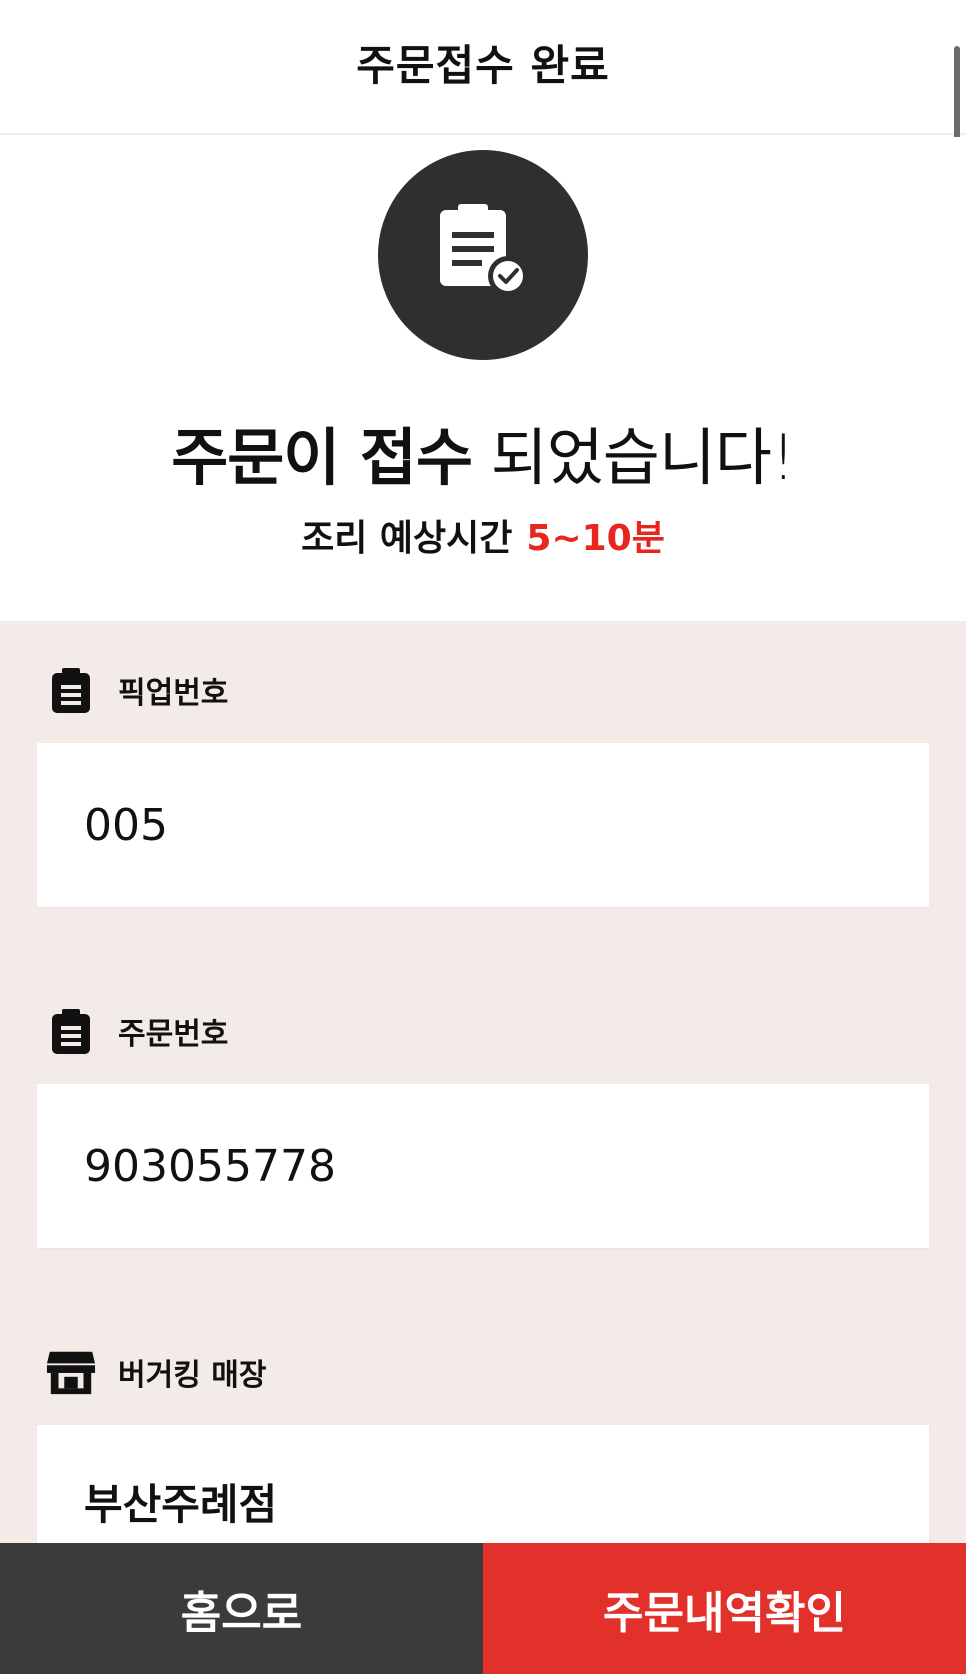  I want to click on cooking-eta: 조리 예상시간 5~10분, so click(483, 535).